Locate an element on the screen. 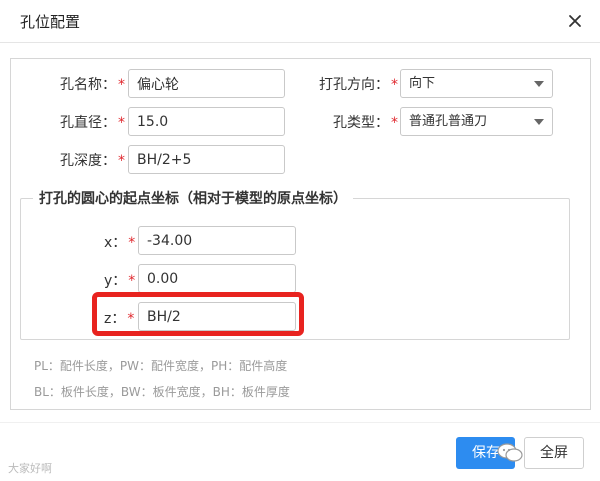 The width and height of the screenshot is (600, 481). hole-name-input is located at coordinates (206, 83).